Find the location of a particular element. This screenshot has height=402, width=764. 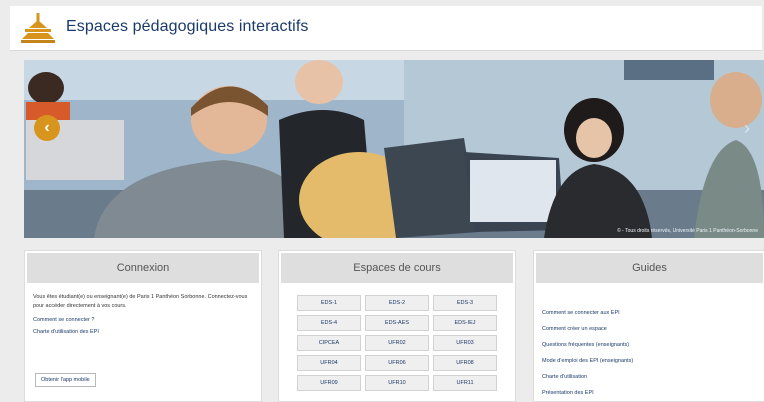

guide-link: Comment se connecter aux EPI is located at coordinates (581, 313).